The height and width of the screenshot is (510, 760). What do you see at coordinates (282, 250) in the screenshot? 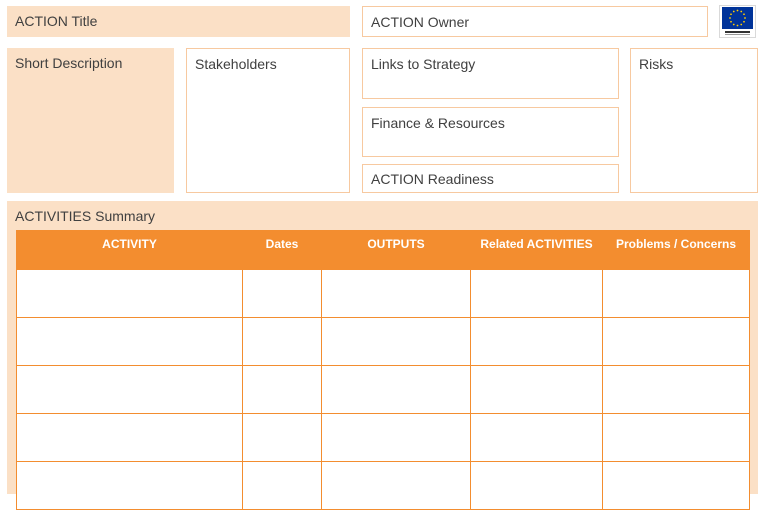
I see `column-header-dates: Dates` at bounding box center [282, 250].